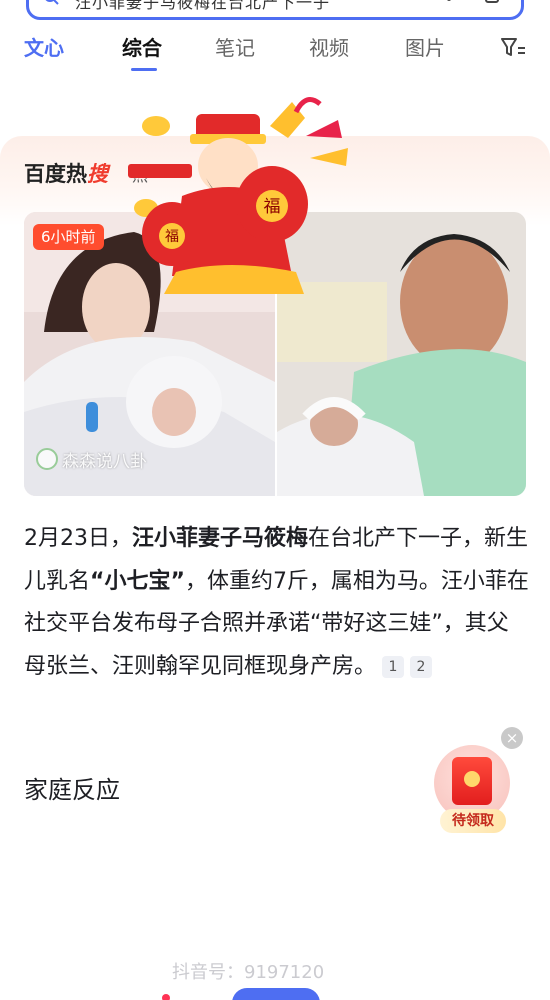  Describe the element at coordinates (72, 790) in the screenshot. I see `section-title: 家庭反应` at that location.